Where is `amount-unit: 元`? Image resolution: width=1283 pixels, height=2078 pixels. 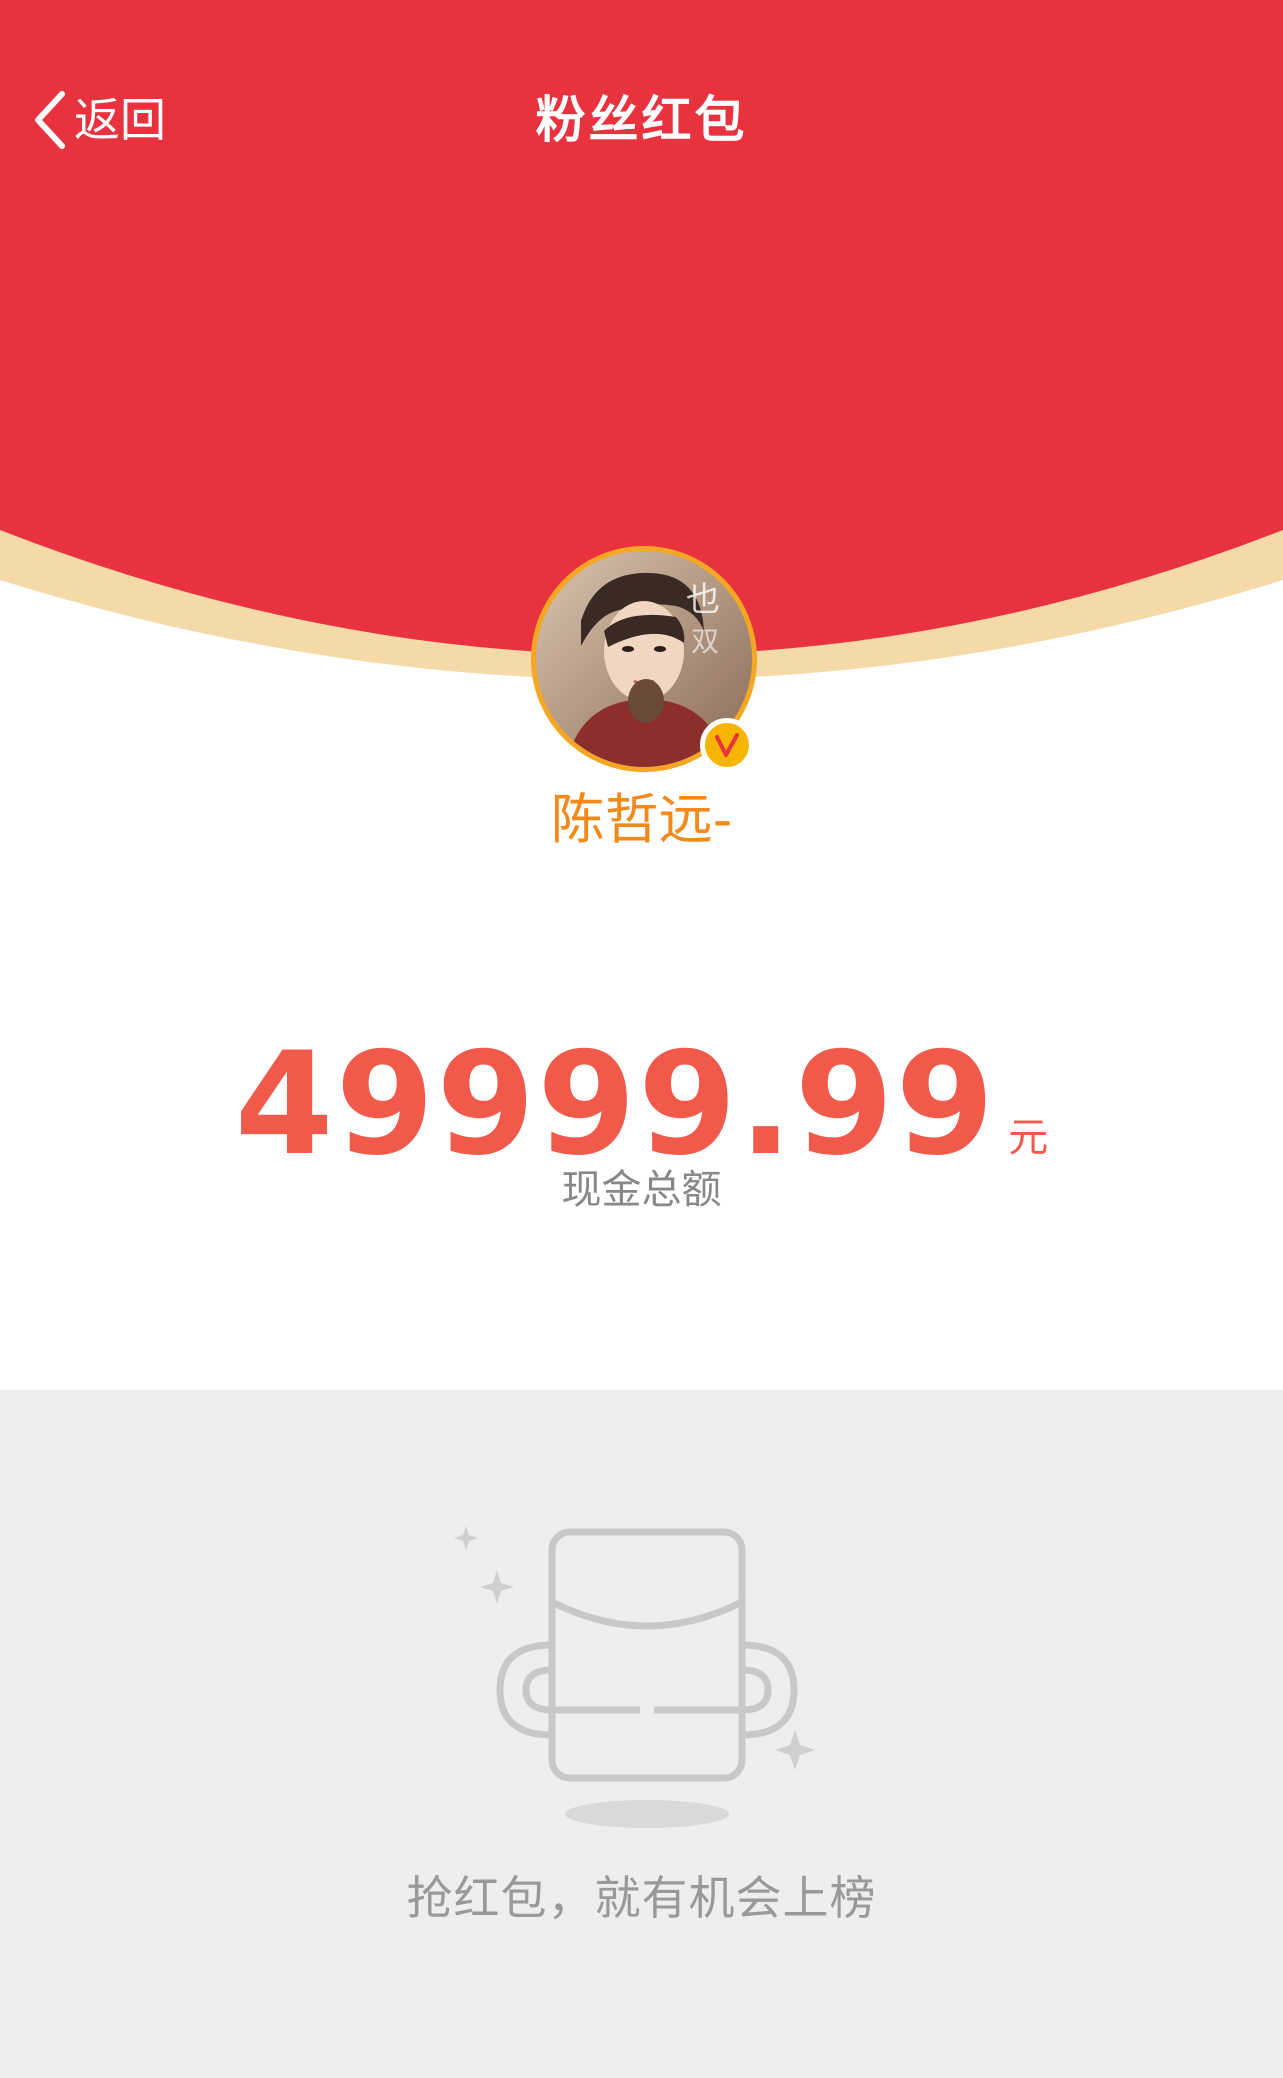
amount-unit: 元 is located at coordinates (1028, 1138).